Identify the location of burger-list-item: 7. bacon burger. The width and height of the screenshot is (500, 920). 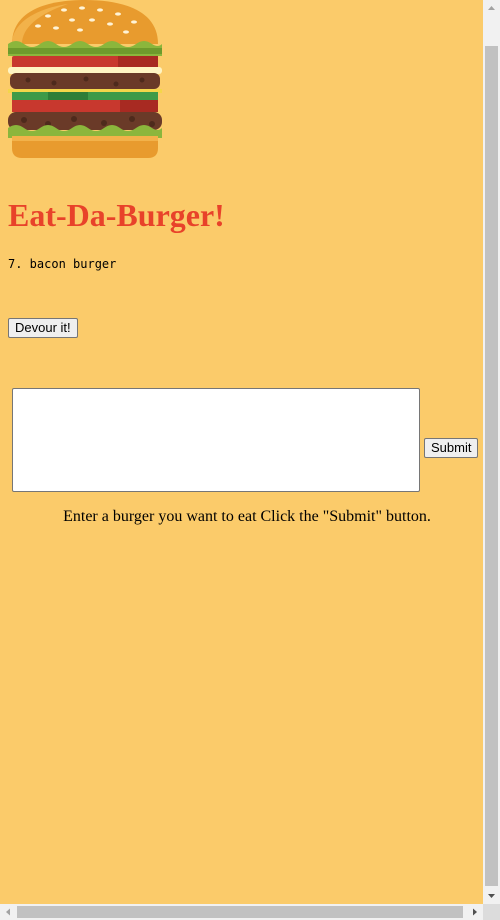
(62, 264).